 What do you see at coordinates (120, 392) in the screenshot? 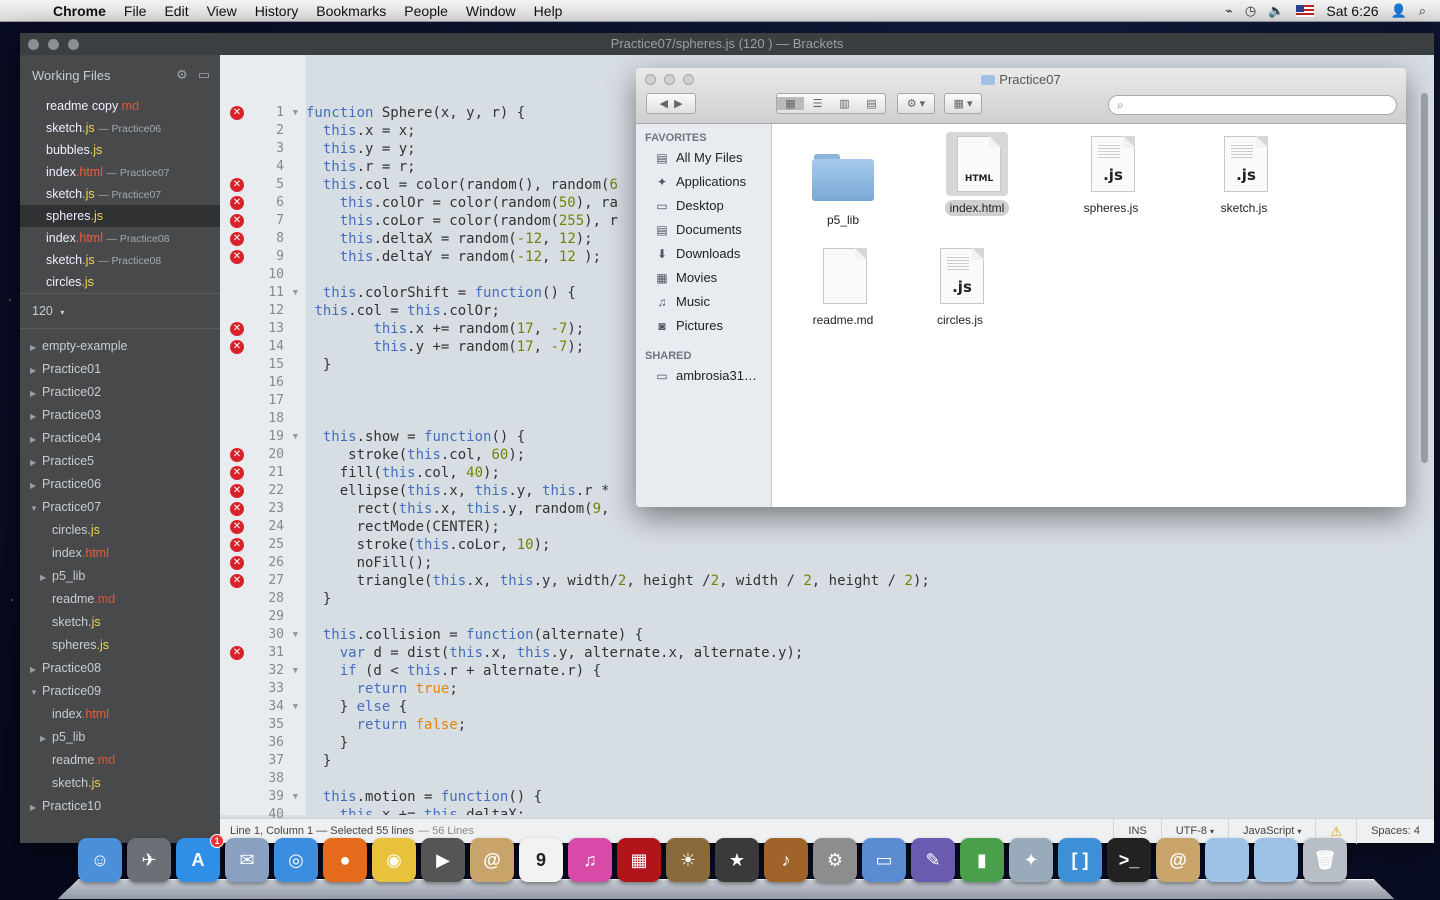
I see `tree-folder: ▶ Practice02` at bounding box center [120, 392].